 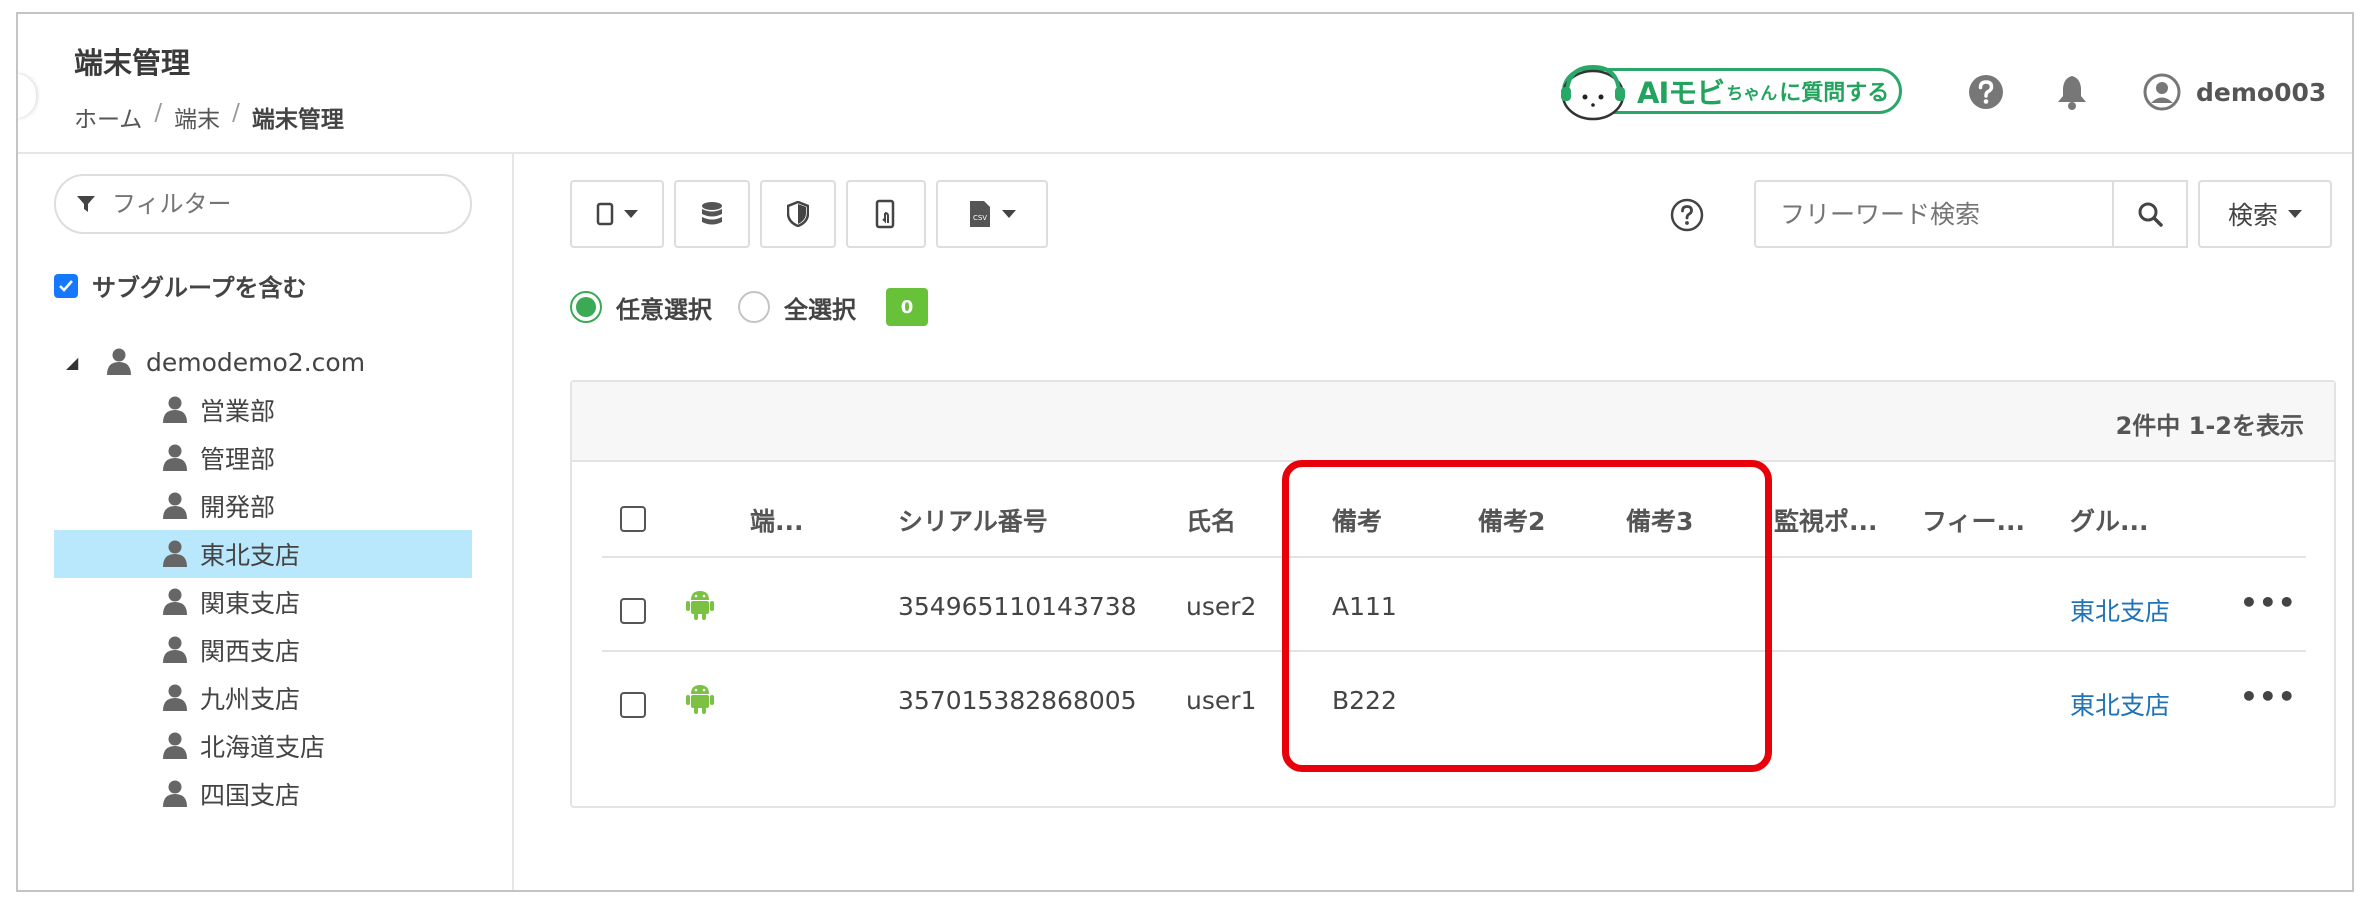 I want to click on device-icon, so click(x=605, y=214).